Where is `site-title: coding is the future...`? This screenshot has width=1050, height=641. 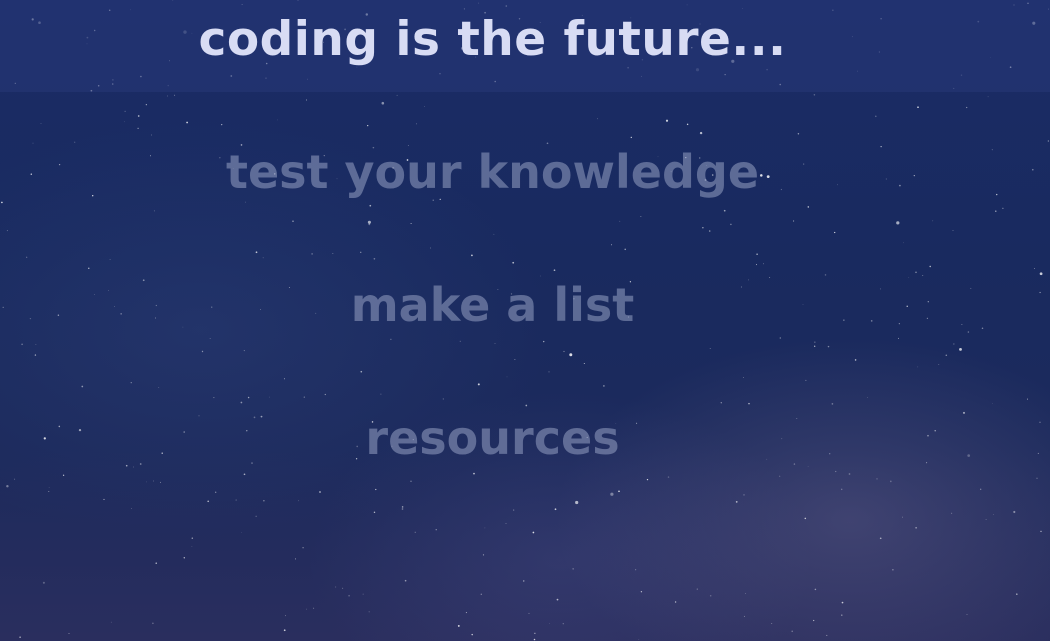 site-title: coding is the future... is located at coordinates (492, 39).